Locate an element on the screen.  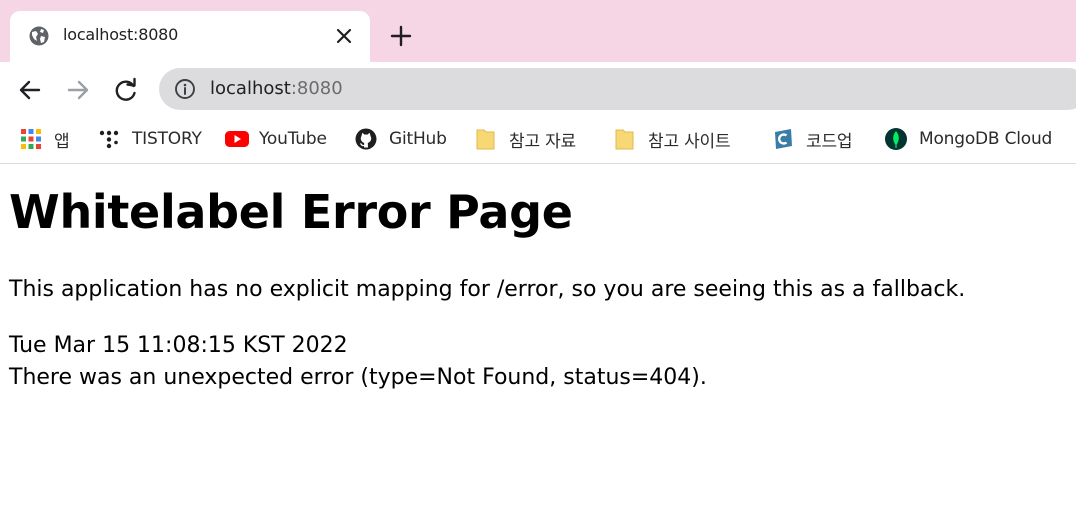
address-bar: localhost:8080 is located at coordinates (617, 89).